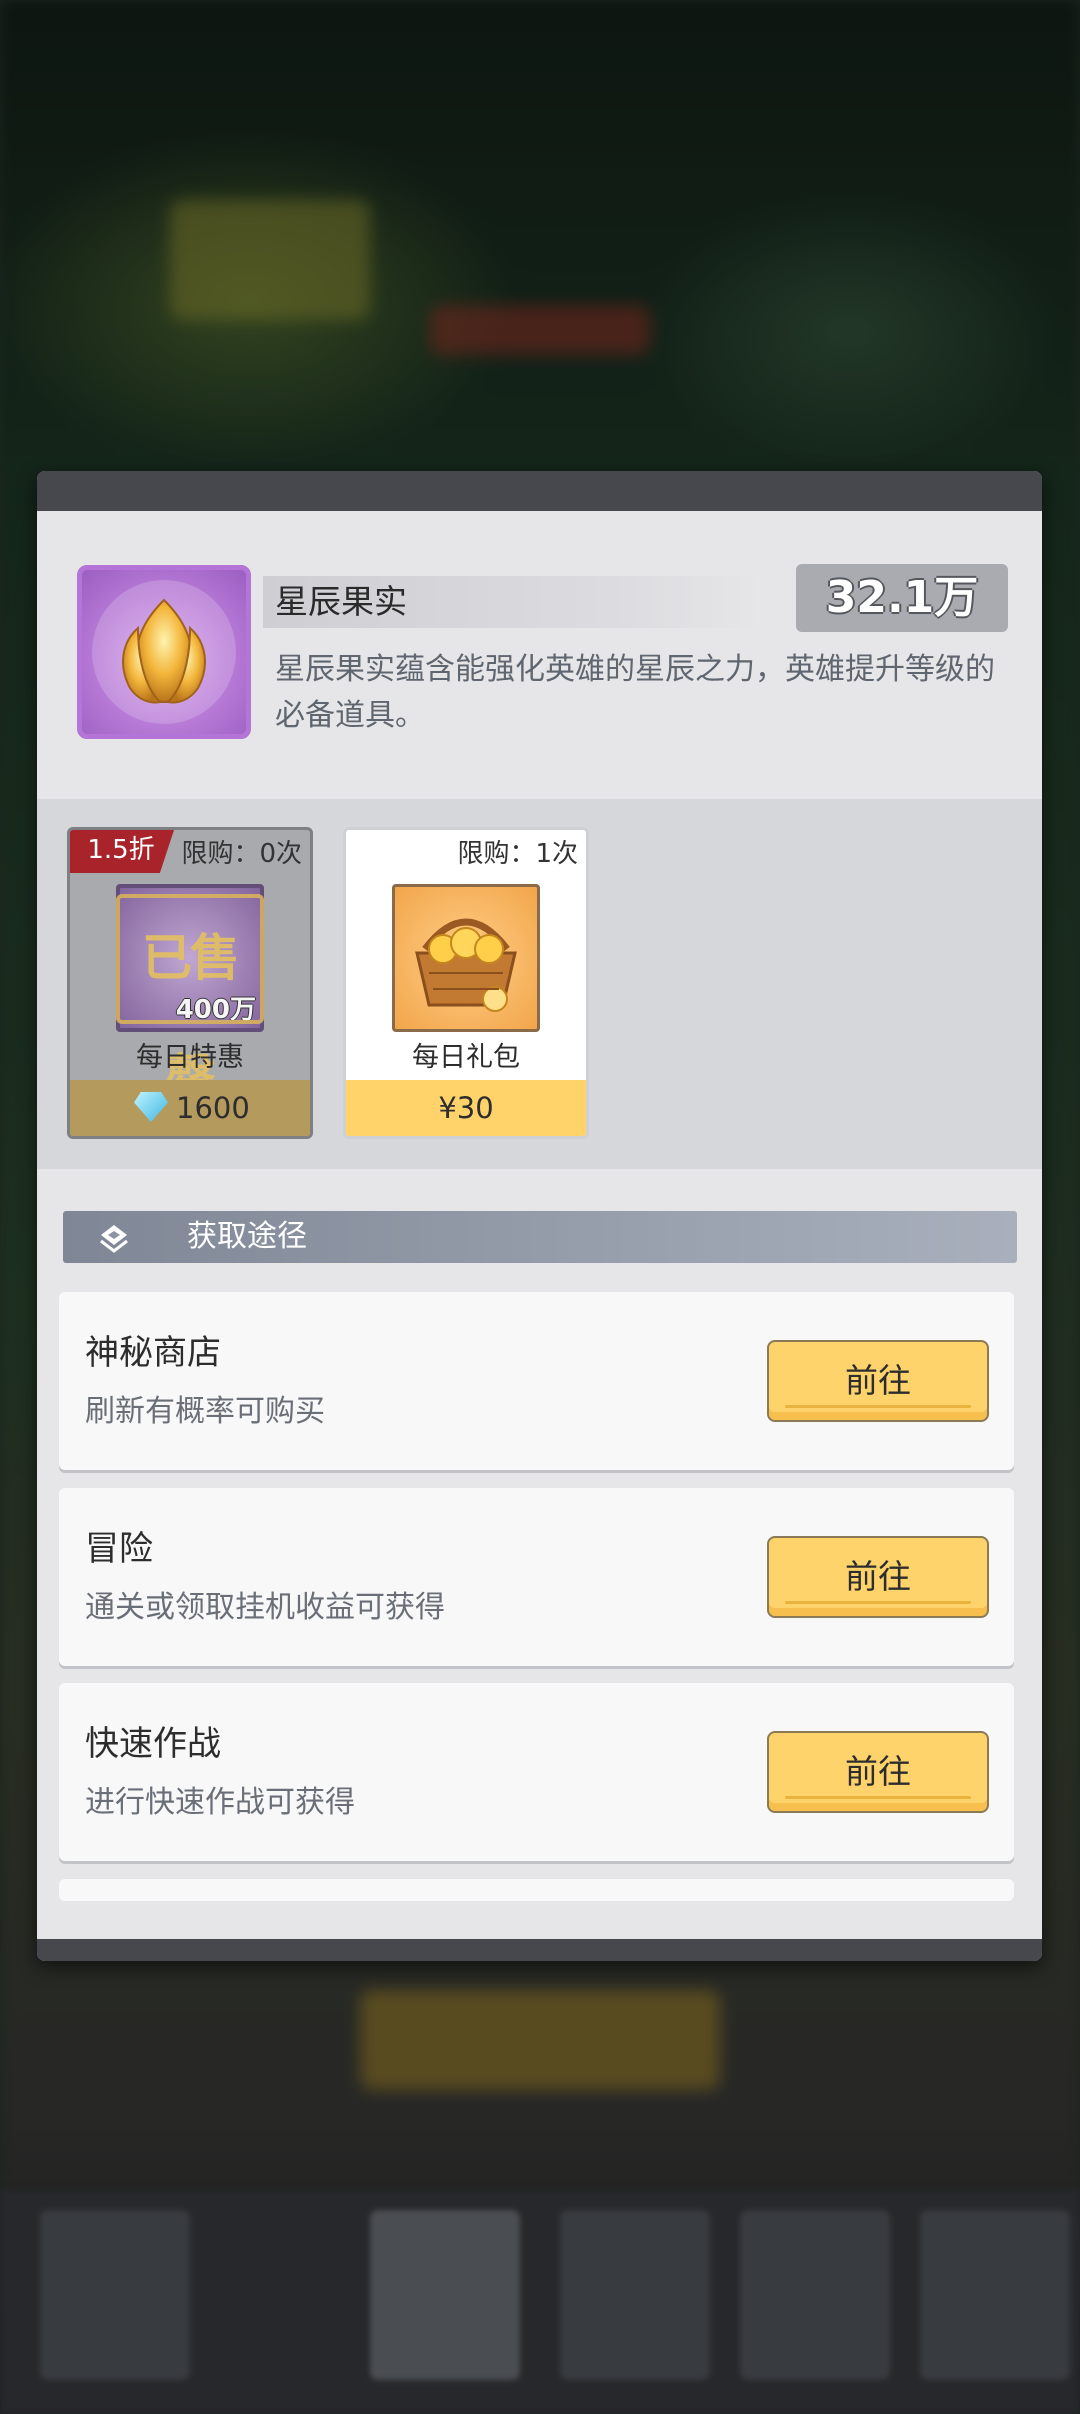  What do you see at coordinates (517, 854) in the screenshot?
I see `offer-limit: 限购：1次` at bounding box center [517, 854].